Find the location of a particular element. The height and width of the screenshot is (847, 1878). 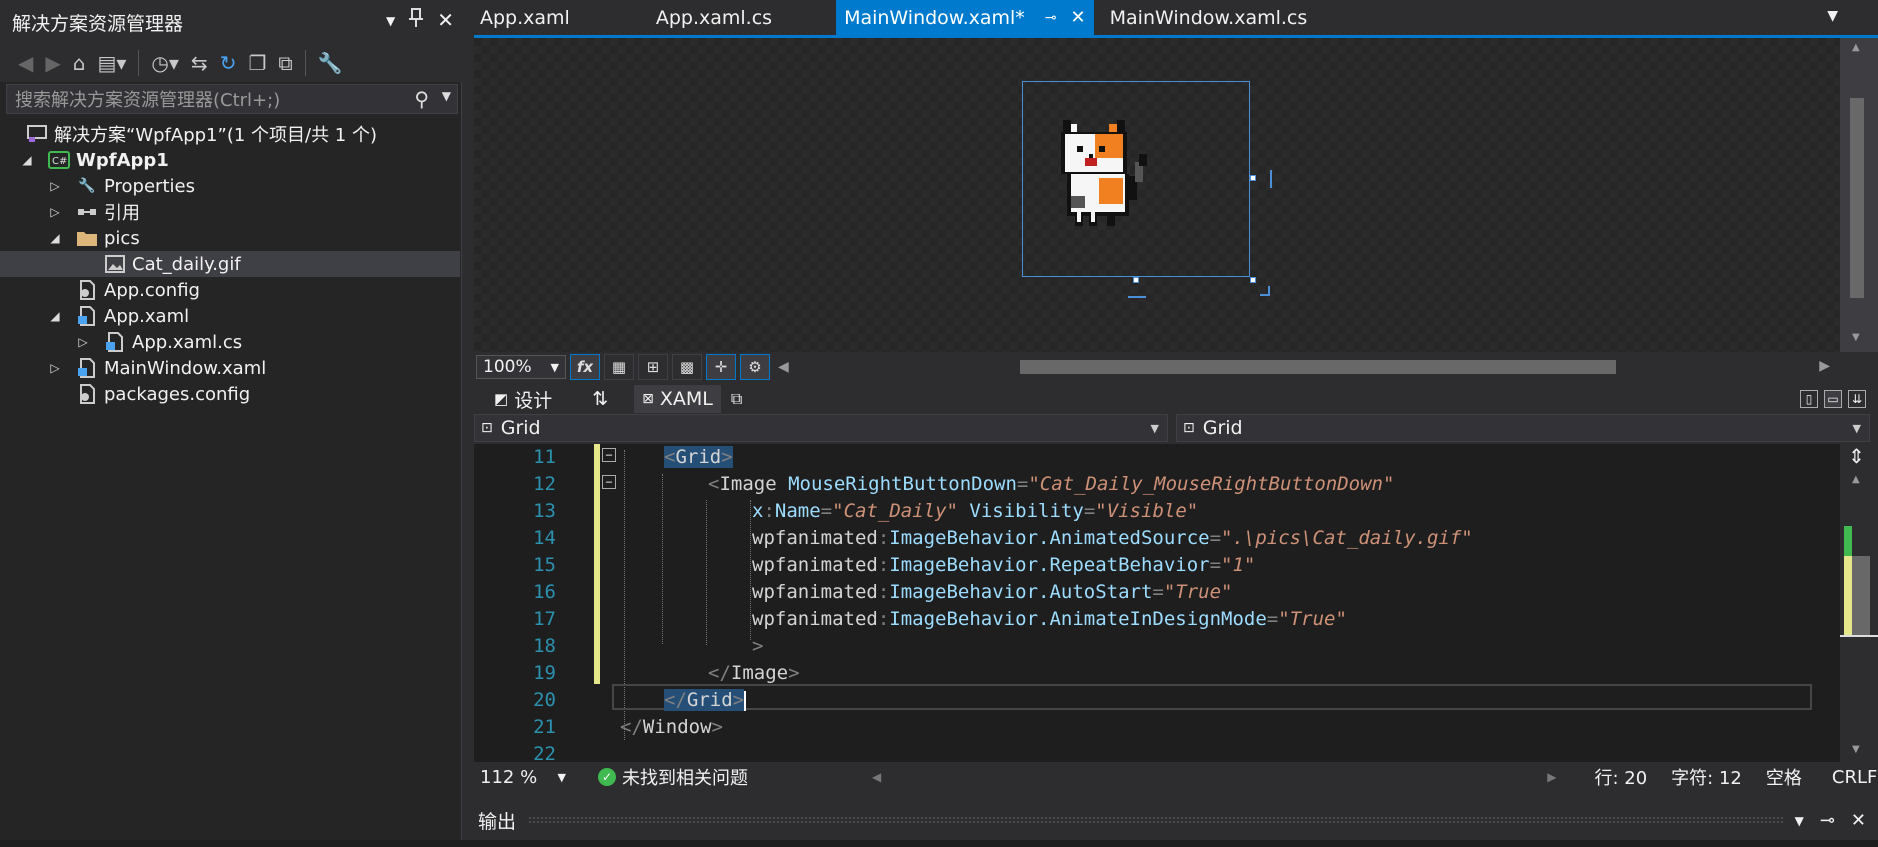

tab-design: ◩ 设计 is located at coordinates (523, 399).